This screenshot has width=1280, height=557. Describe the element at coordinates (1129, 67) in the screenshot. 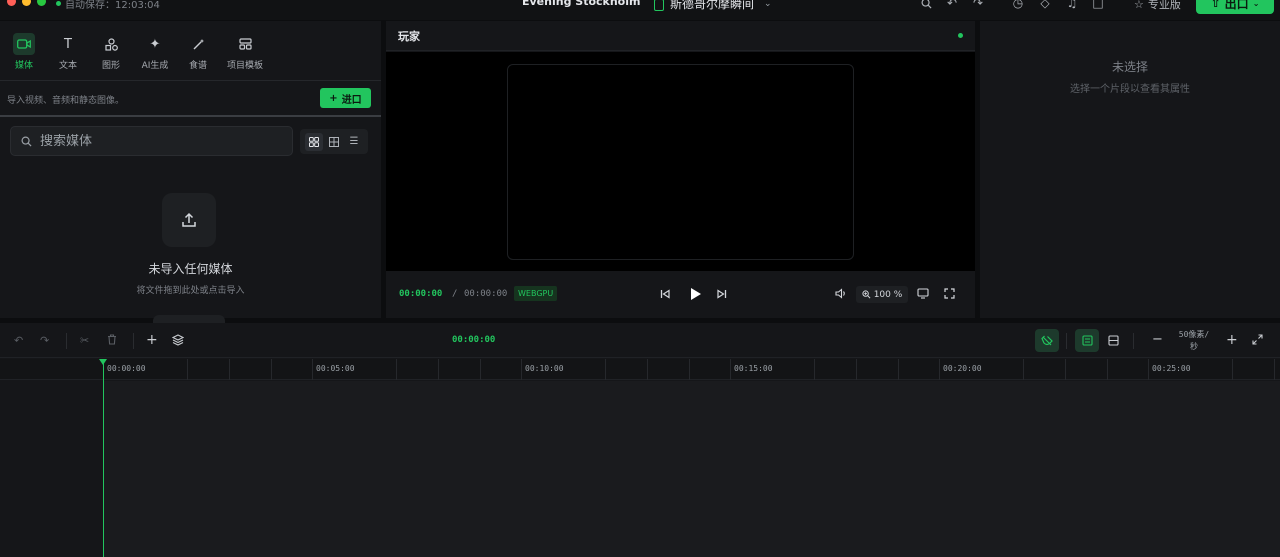

I see `inspector-empty-title: 未选择` at that location.